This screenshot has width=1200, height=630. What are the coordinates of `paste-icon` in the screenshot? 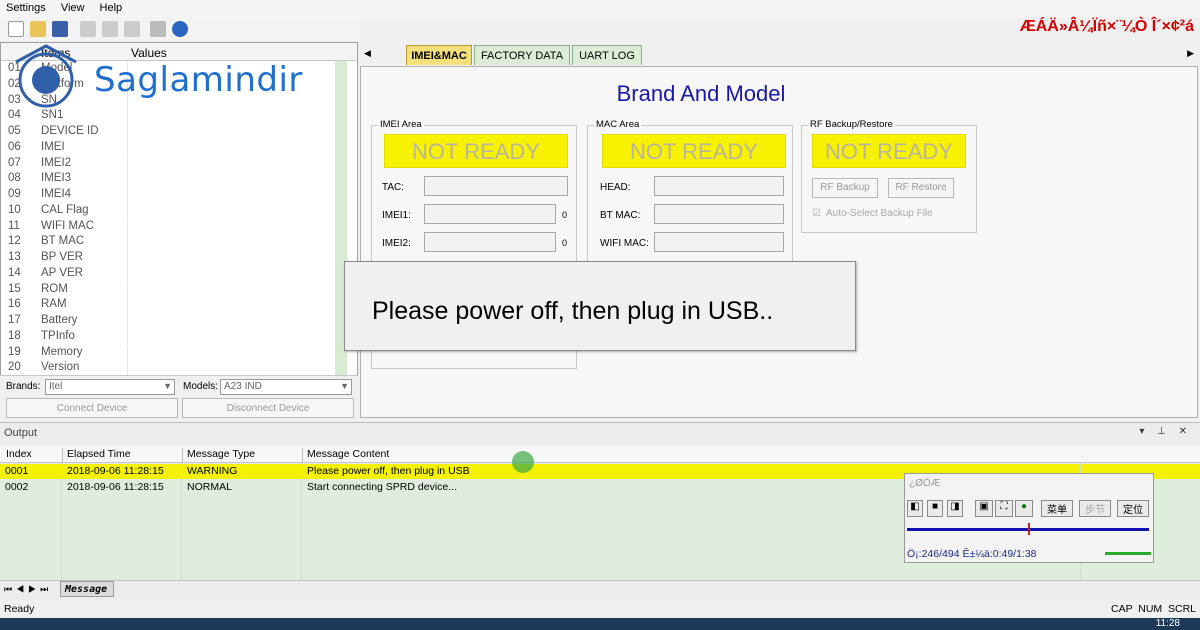 It's located at (132, 29).